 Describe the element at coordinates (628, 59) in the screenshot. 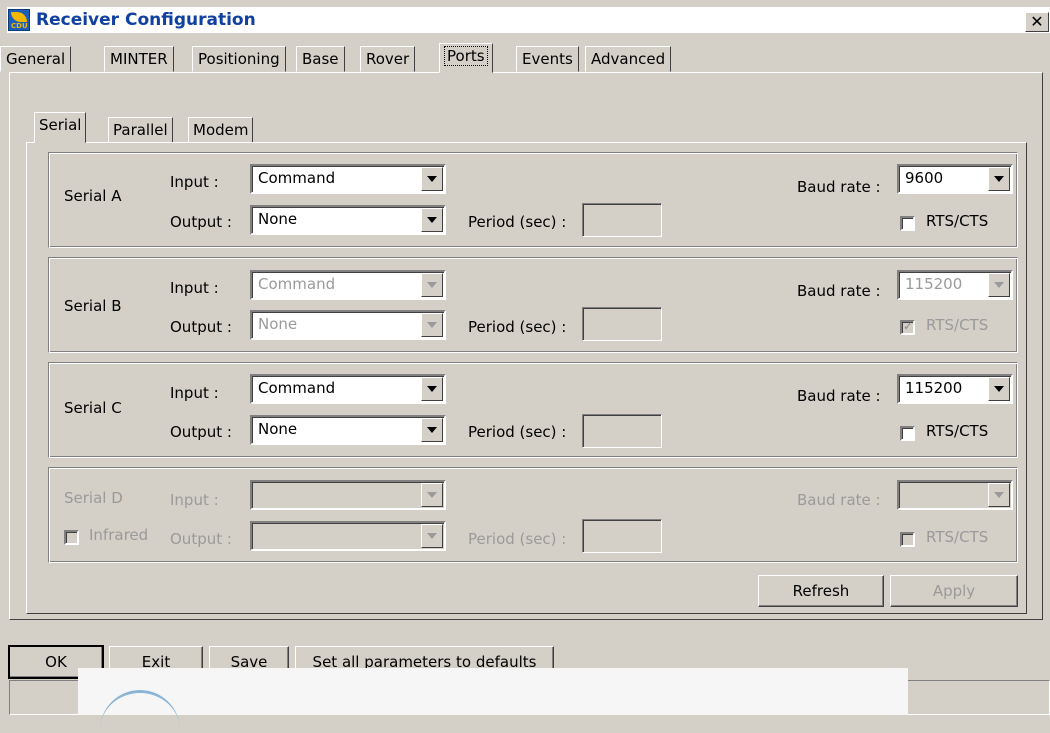

I see `tab-advanced: Advanced` at that location.